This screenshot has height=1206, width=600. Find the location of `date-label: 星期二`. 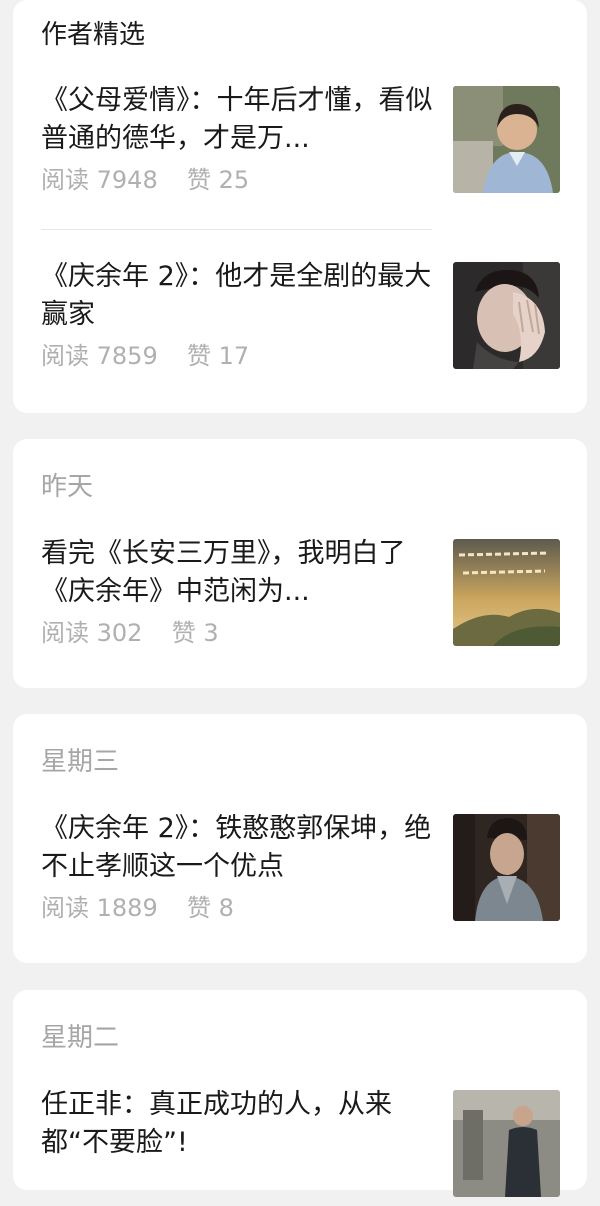

date-label: 星期二 is located at coordinates (80, 1038).